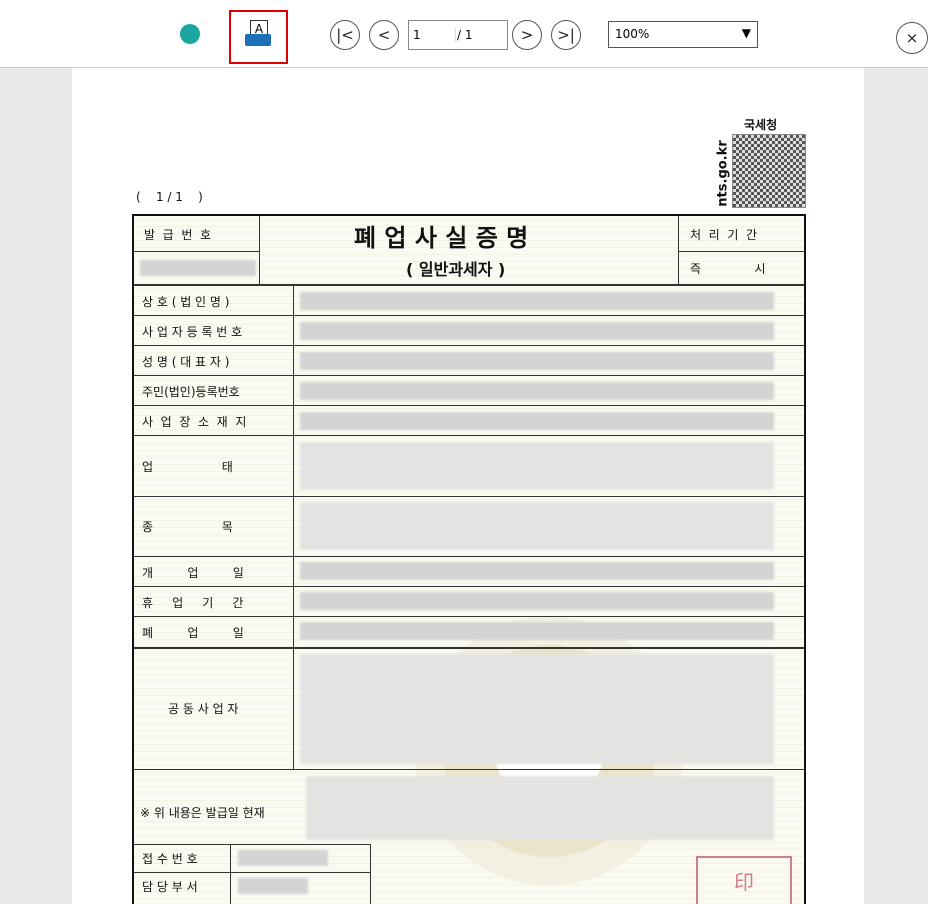 The width and height of the screenshot is (928, 904). Describe the element at coordinates (193, 633) in the screenshot. I see `row-label-9: 폐 업 일` at that location.